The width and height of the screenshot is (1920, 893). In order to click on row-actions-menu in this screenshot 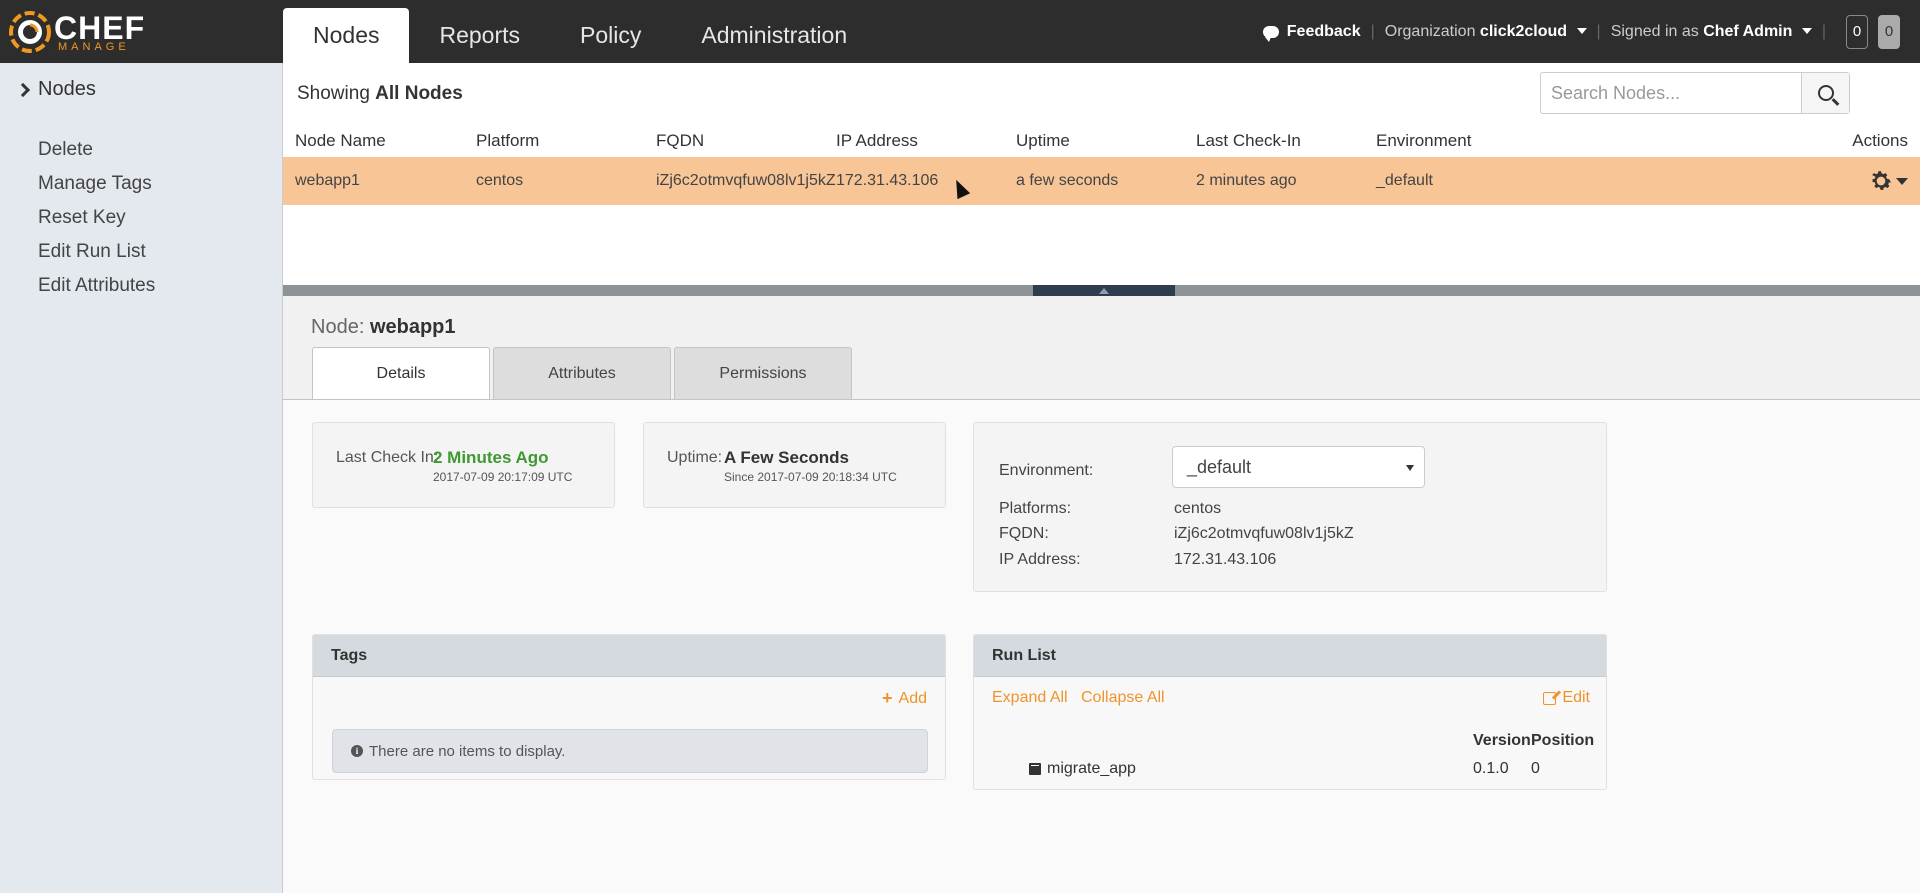, I will do `click(1888, 181)`.